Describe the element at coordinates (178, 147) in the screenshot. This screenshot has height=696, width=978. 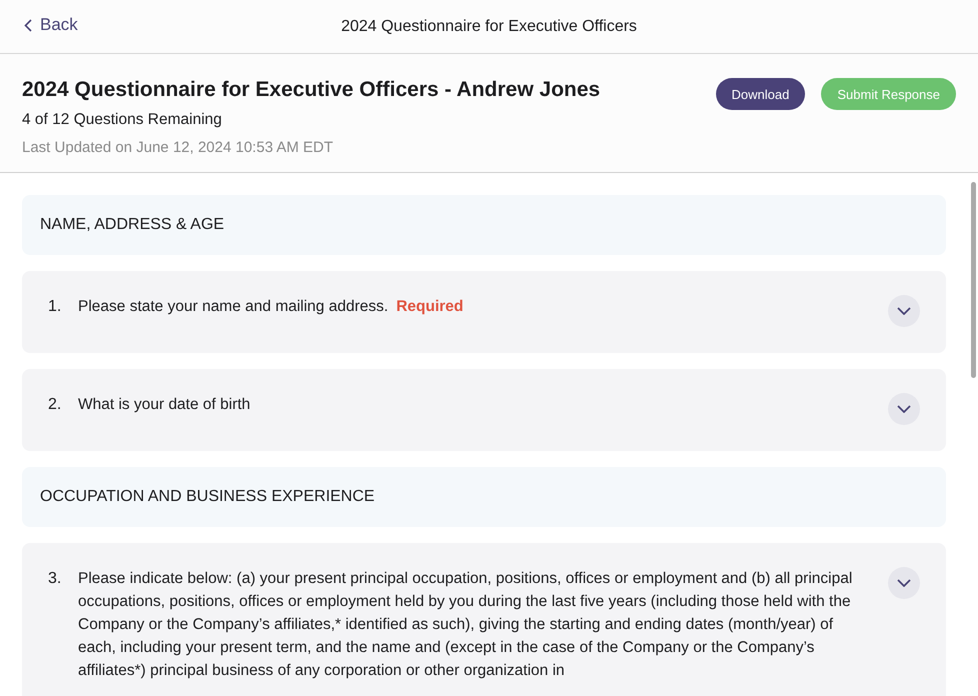
I see `last-updated: Last Updated on June 12, 2024 10:53 AM EDT` at that location.